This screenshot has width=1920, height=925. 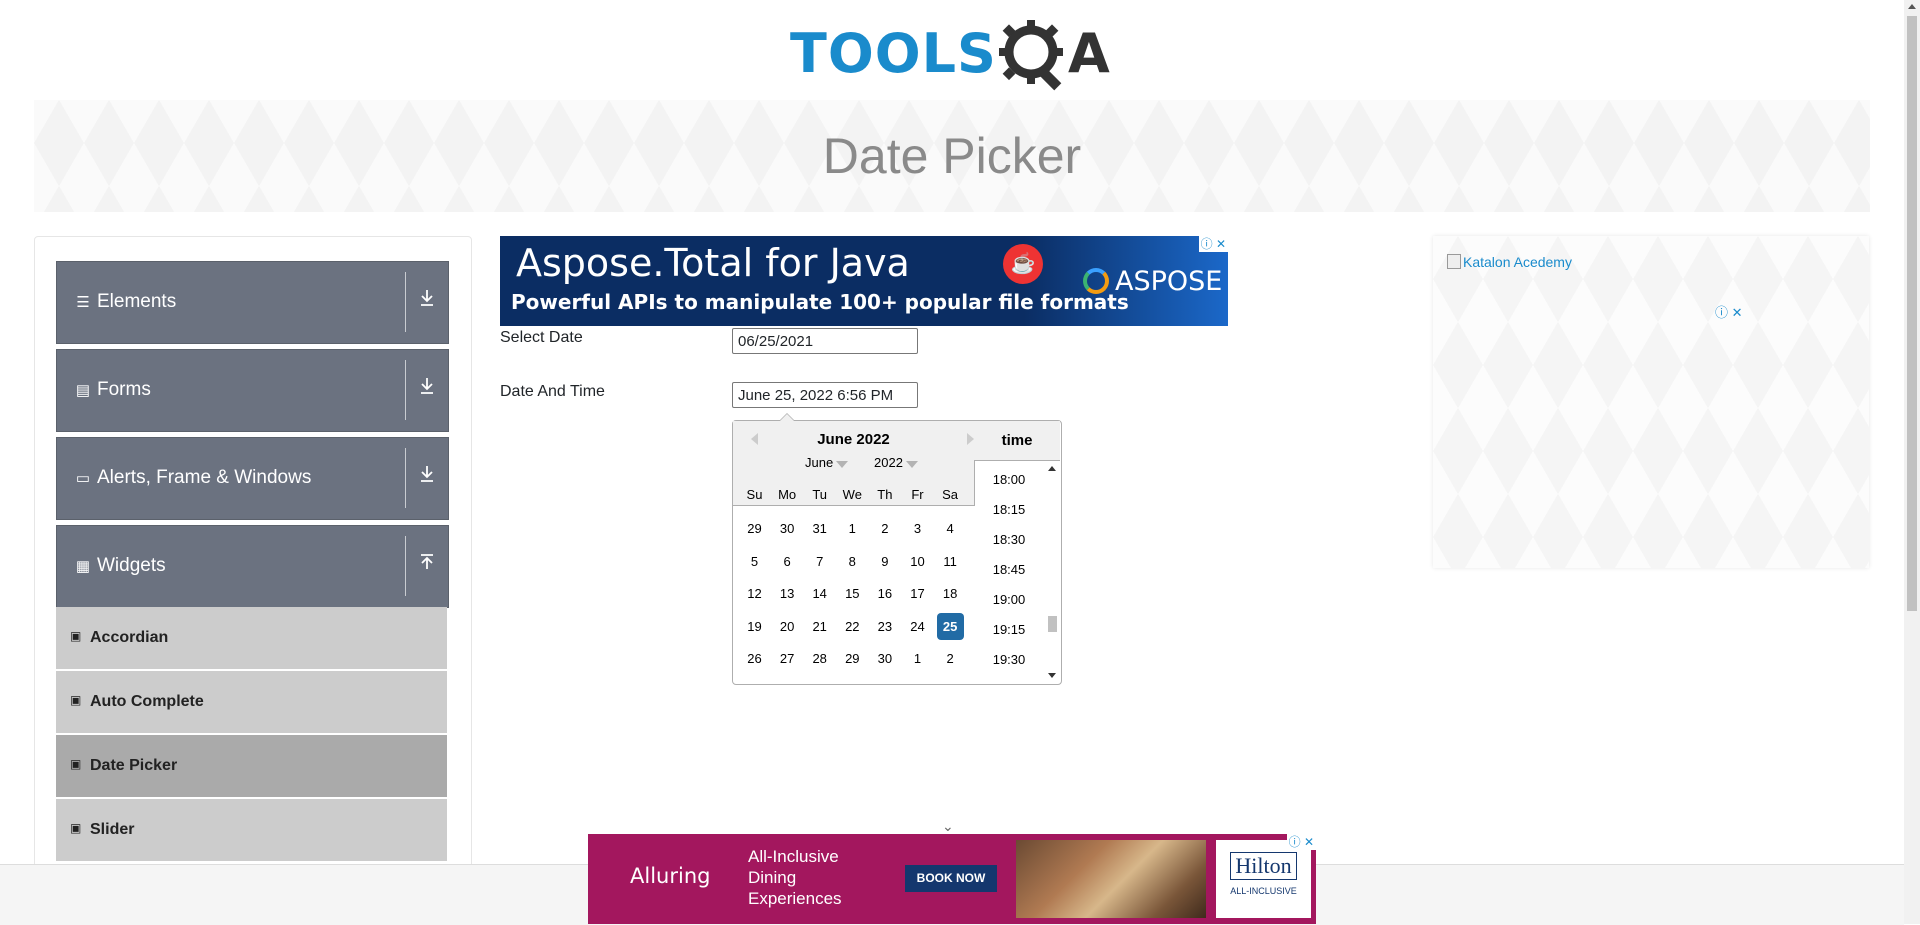 I want to click on time-list: 18:00 18:15 18:30 18:45 19:00 19:15 19:30, so click(x=1017, y=572).